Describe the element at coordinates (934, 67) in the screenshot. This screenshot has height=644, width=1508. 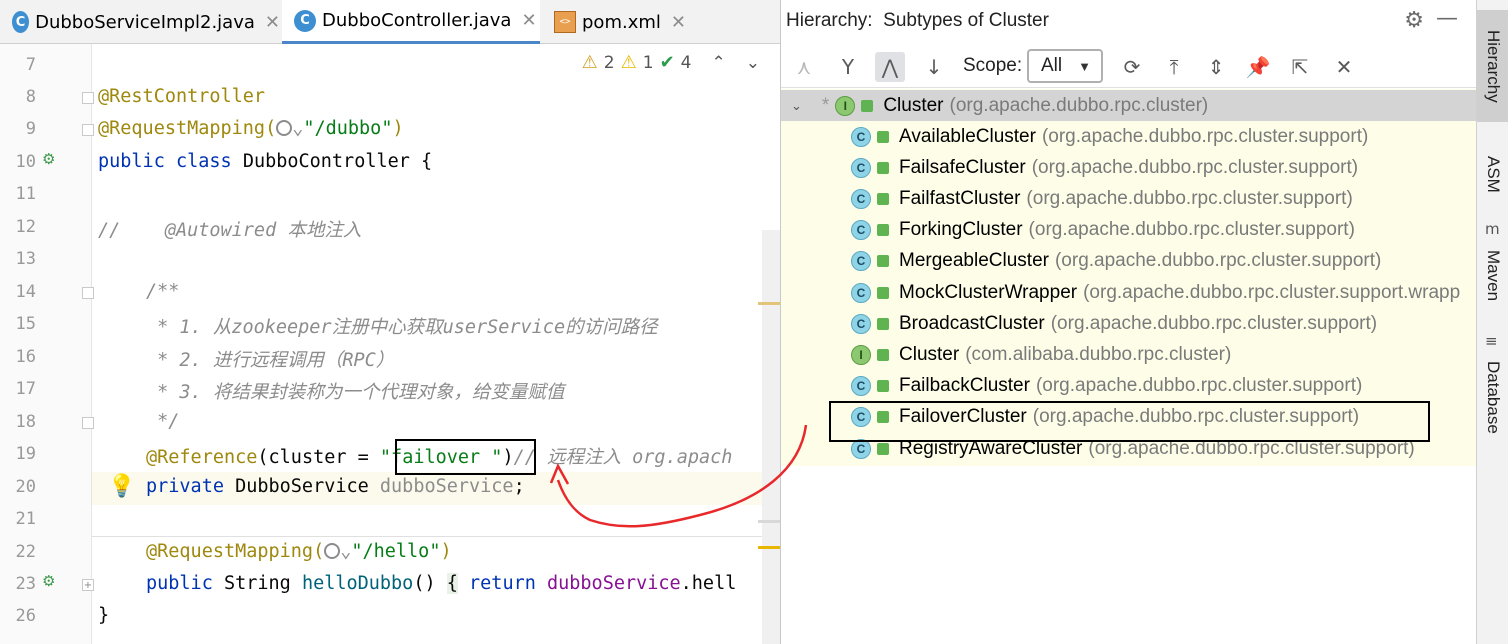
I see `sort-alphabetically-icon: ↓` at that location.